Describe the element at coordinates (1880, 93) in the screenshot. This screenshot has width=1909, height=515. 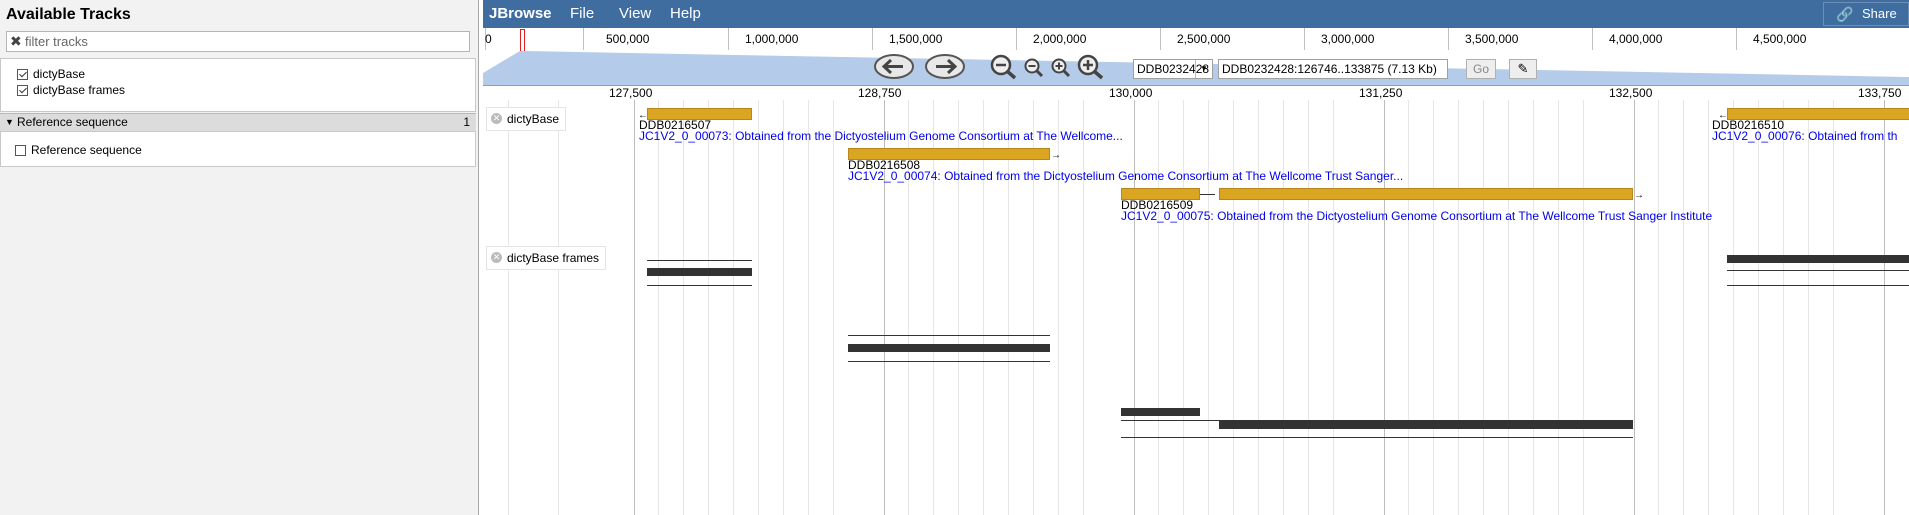
I see `scale-tick: 133,750` at that location.